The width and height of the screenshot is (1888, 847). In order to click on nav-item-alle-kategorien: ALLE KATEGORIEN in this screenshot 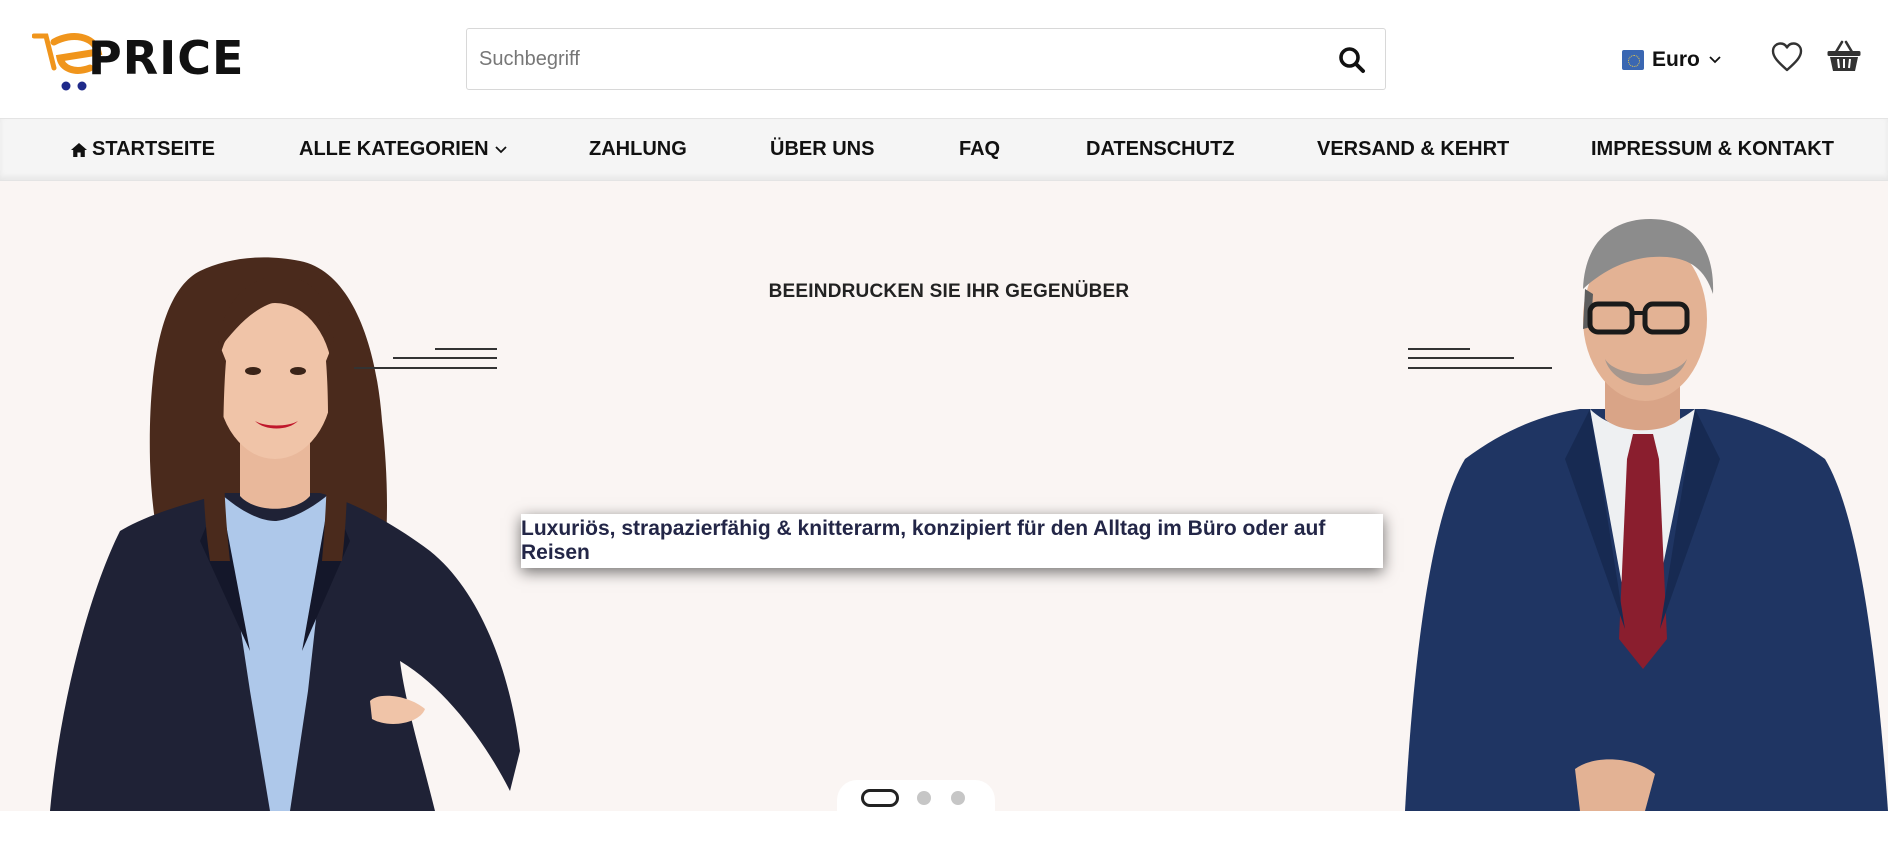, I will do `click(405, 149)`.